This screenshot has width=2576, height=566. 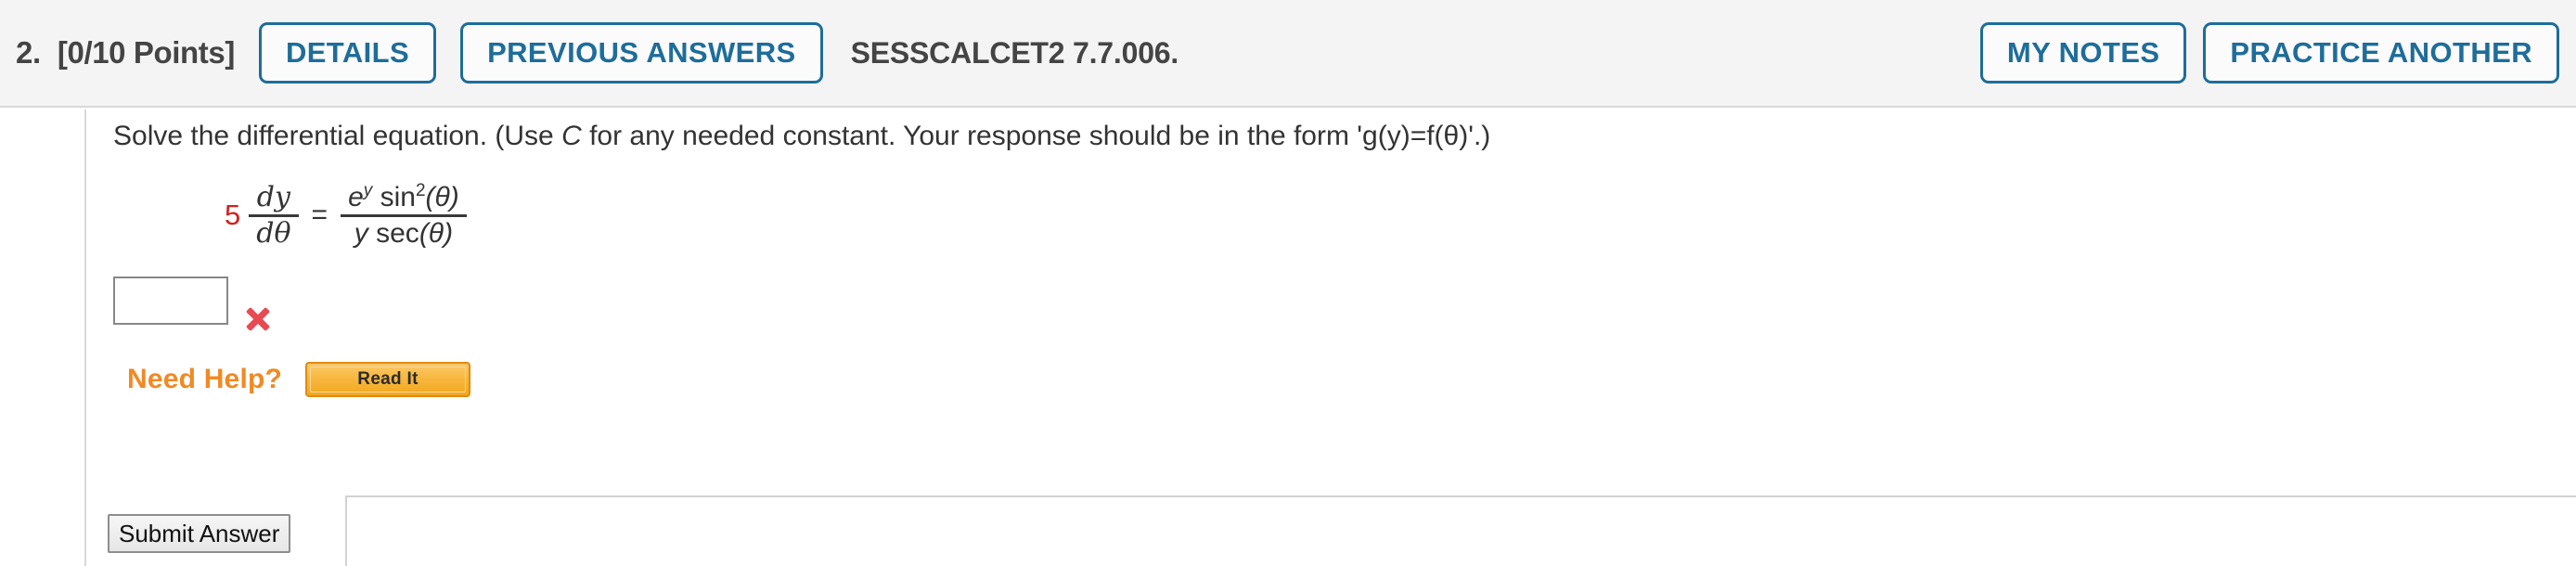 What do you see at coordinates (436, 233) in the screenshot?
I see `rhs-sec-argument: (θ)` at bounding box center [436, 233].